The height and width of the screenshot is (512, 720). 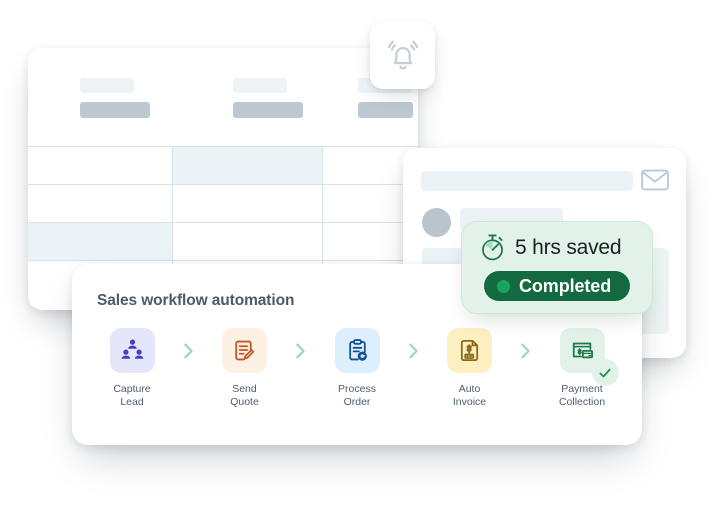 I want to click on email-subject-placeholder, so click(x=527, y=181).